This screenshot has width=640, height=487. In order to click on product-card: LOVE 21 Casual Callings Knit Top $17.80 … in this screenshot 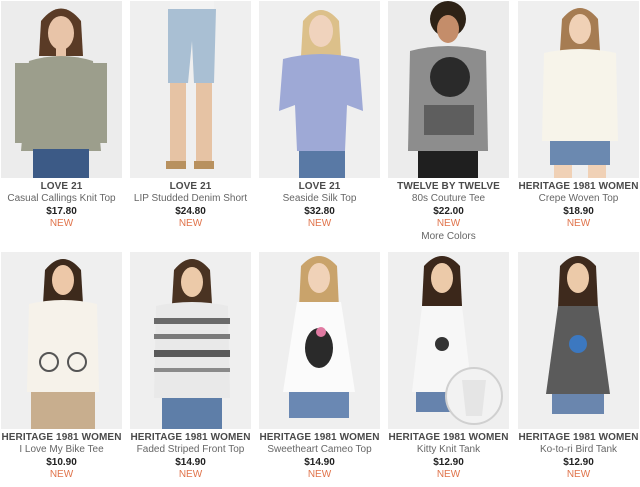, I will do `click(61, 115)`.